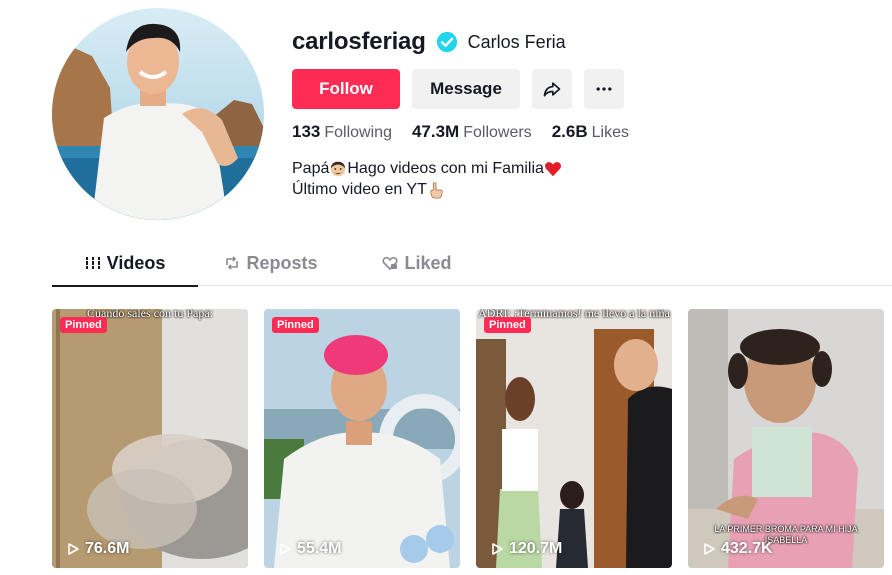  What do you see at coordinates (136, 262) in the screenshot?
I see `tab-videos-label: Videos` at bounding box center [136, 262].